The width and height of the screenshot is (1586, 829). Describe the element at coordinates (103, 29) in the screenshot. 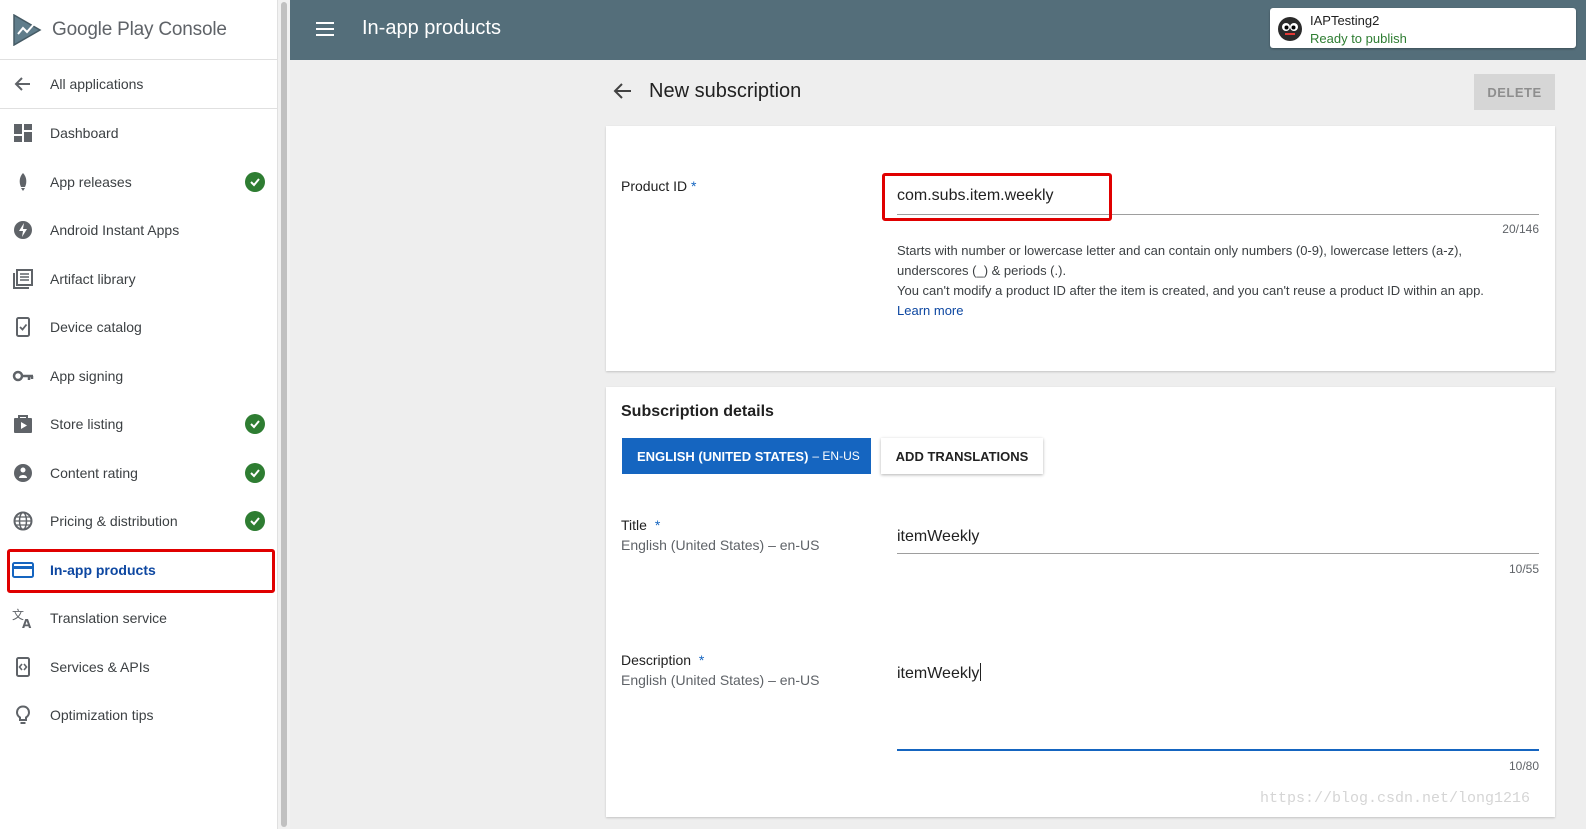

I see `logo-brand: Google Play` at that location.